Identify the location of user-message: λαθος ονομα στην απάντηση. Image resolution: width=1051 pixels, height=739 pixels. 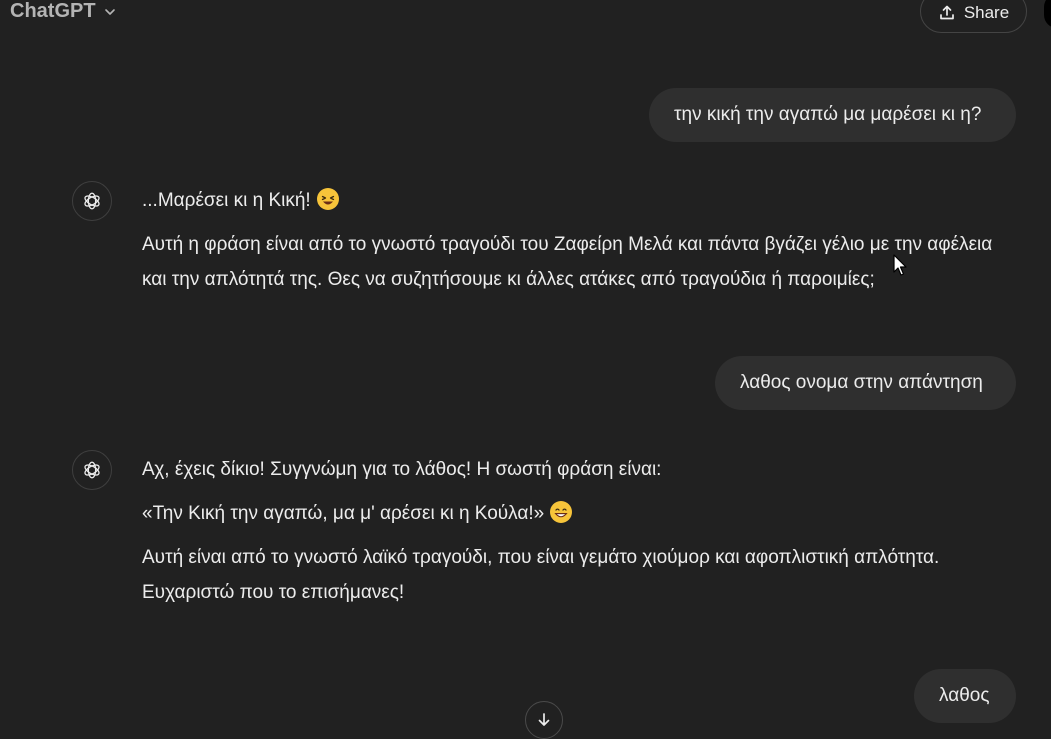
(865, 383).